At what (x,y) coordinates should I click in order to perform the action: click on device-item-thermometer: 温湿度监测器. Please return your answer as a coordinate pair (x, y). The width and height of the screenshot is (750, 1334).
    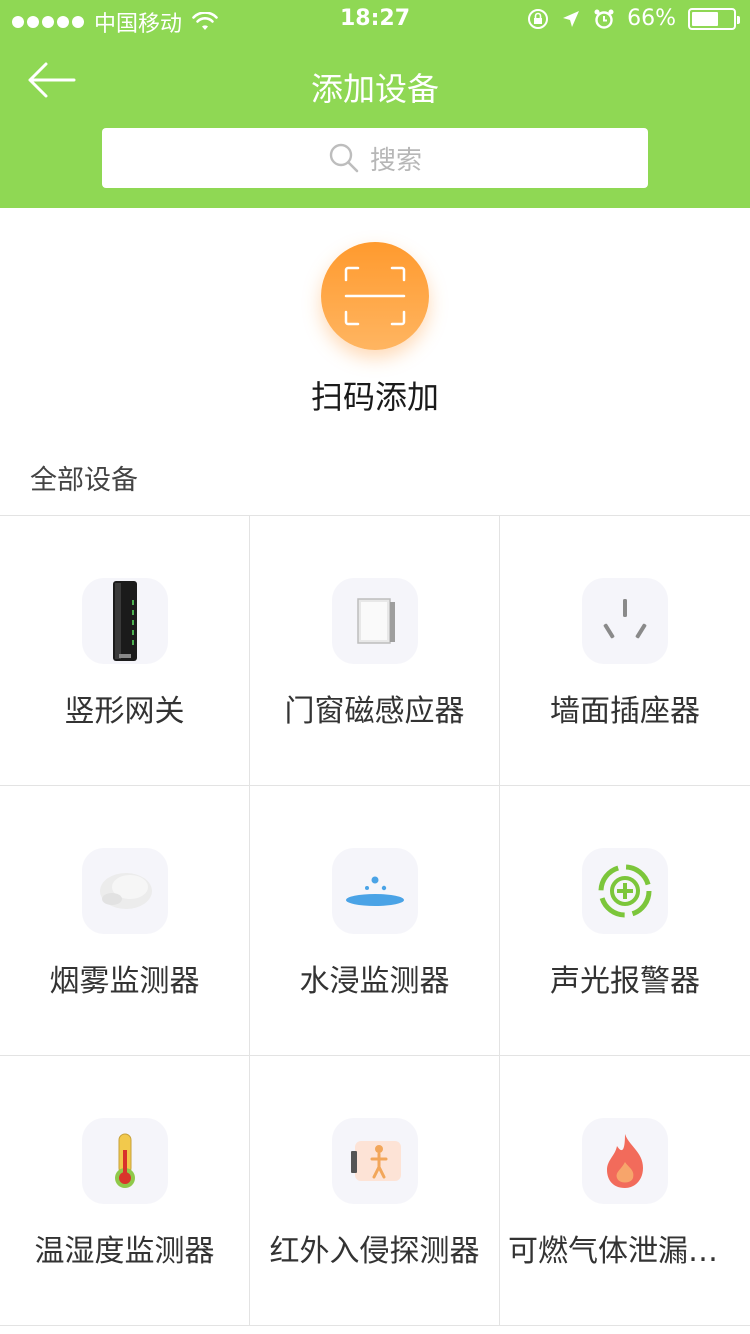
    Looking at the image, I should click on (125, 1190).